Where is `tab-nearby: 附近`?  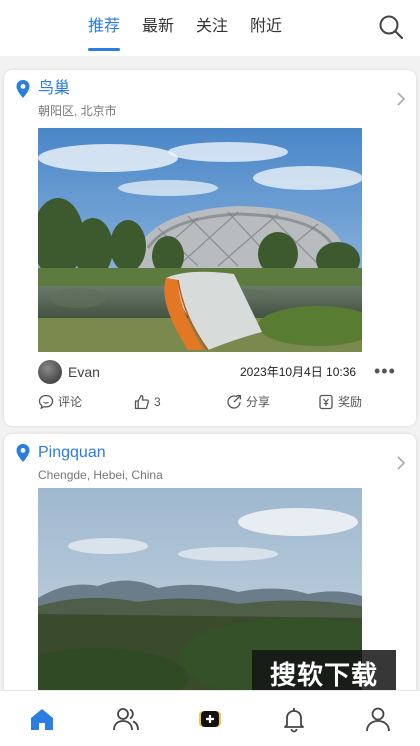 tab-nearby: 附近 is located at coordinates (266, 27).